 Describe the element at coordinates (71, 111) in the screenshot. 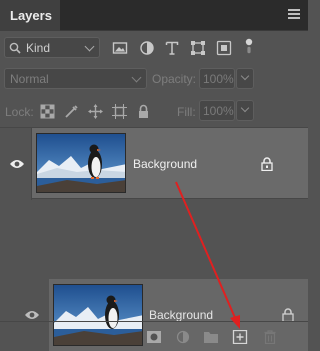

I see `lock-image-pixels-icon` at that location.